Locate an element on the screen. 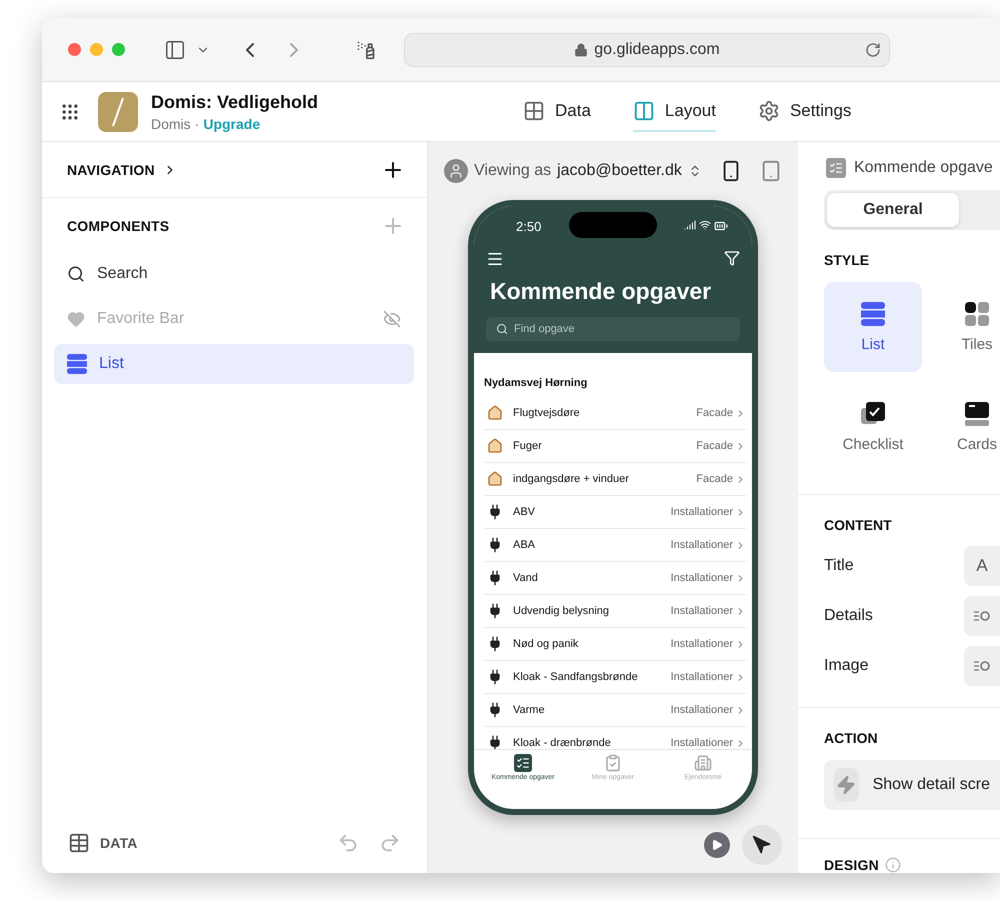  list-row: ABV Installationer is located at coordinates (615, 512).